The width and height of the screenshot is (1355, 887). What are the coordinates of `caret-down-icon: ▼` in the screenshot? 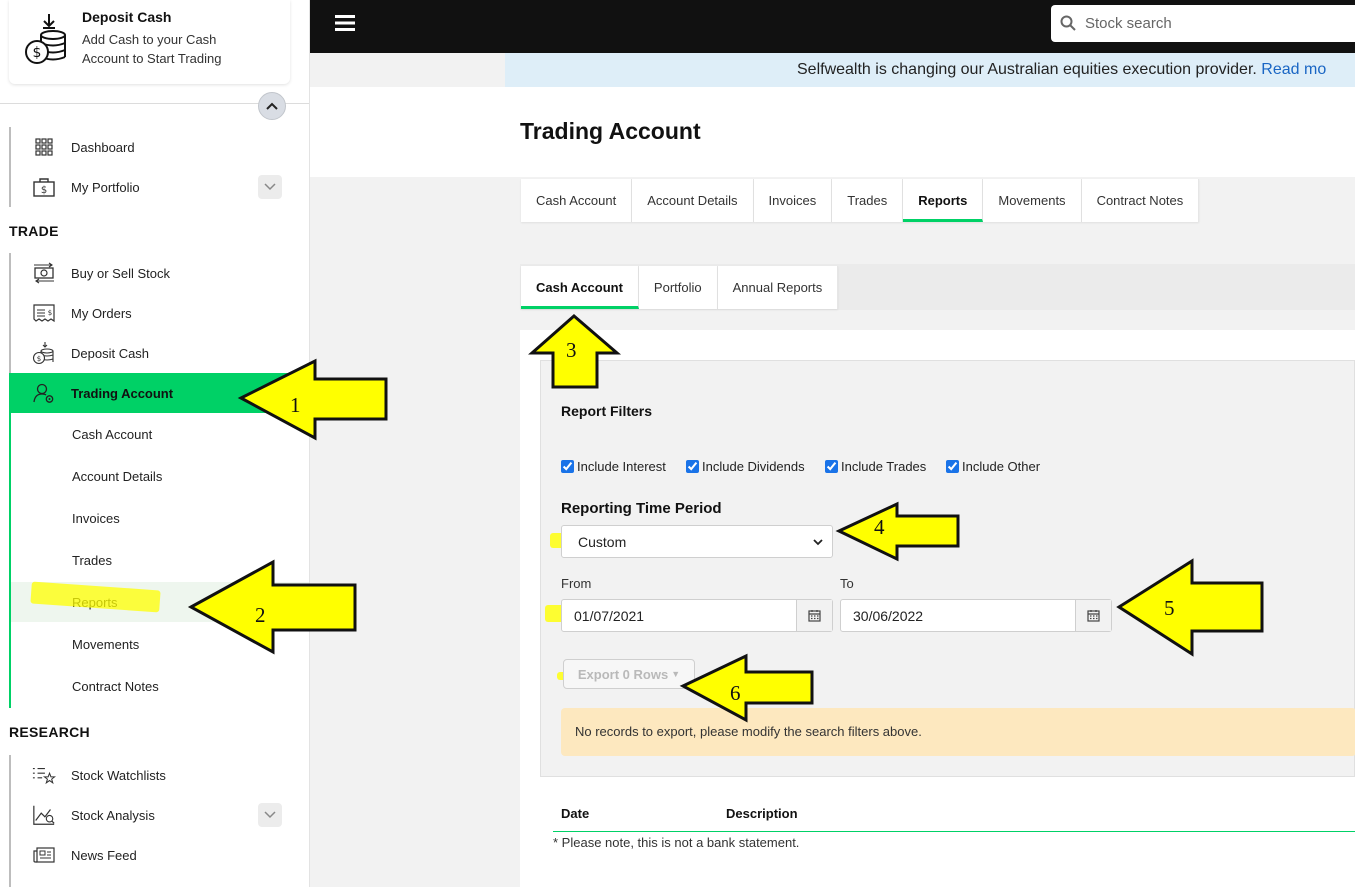 It's located at (676, 674).